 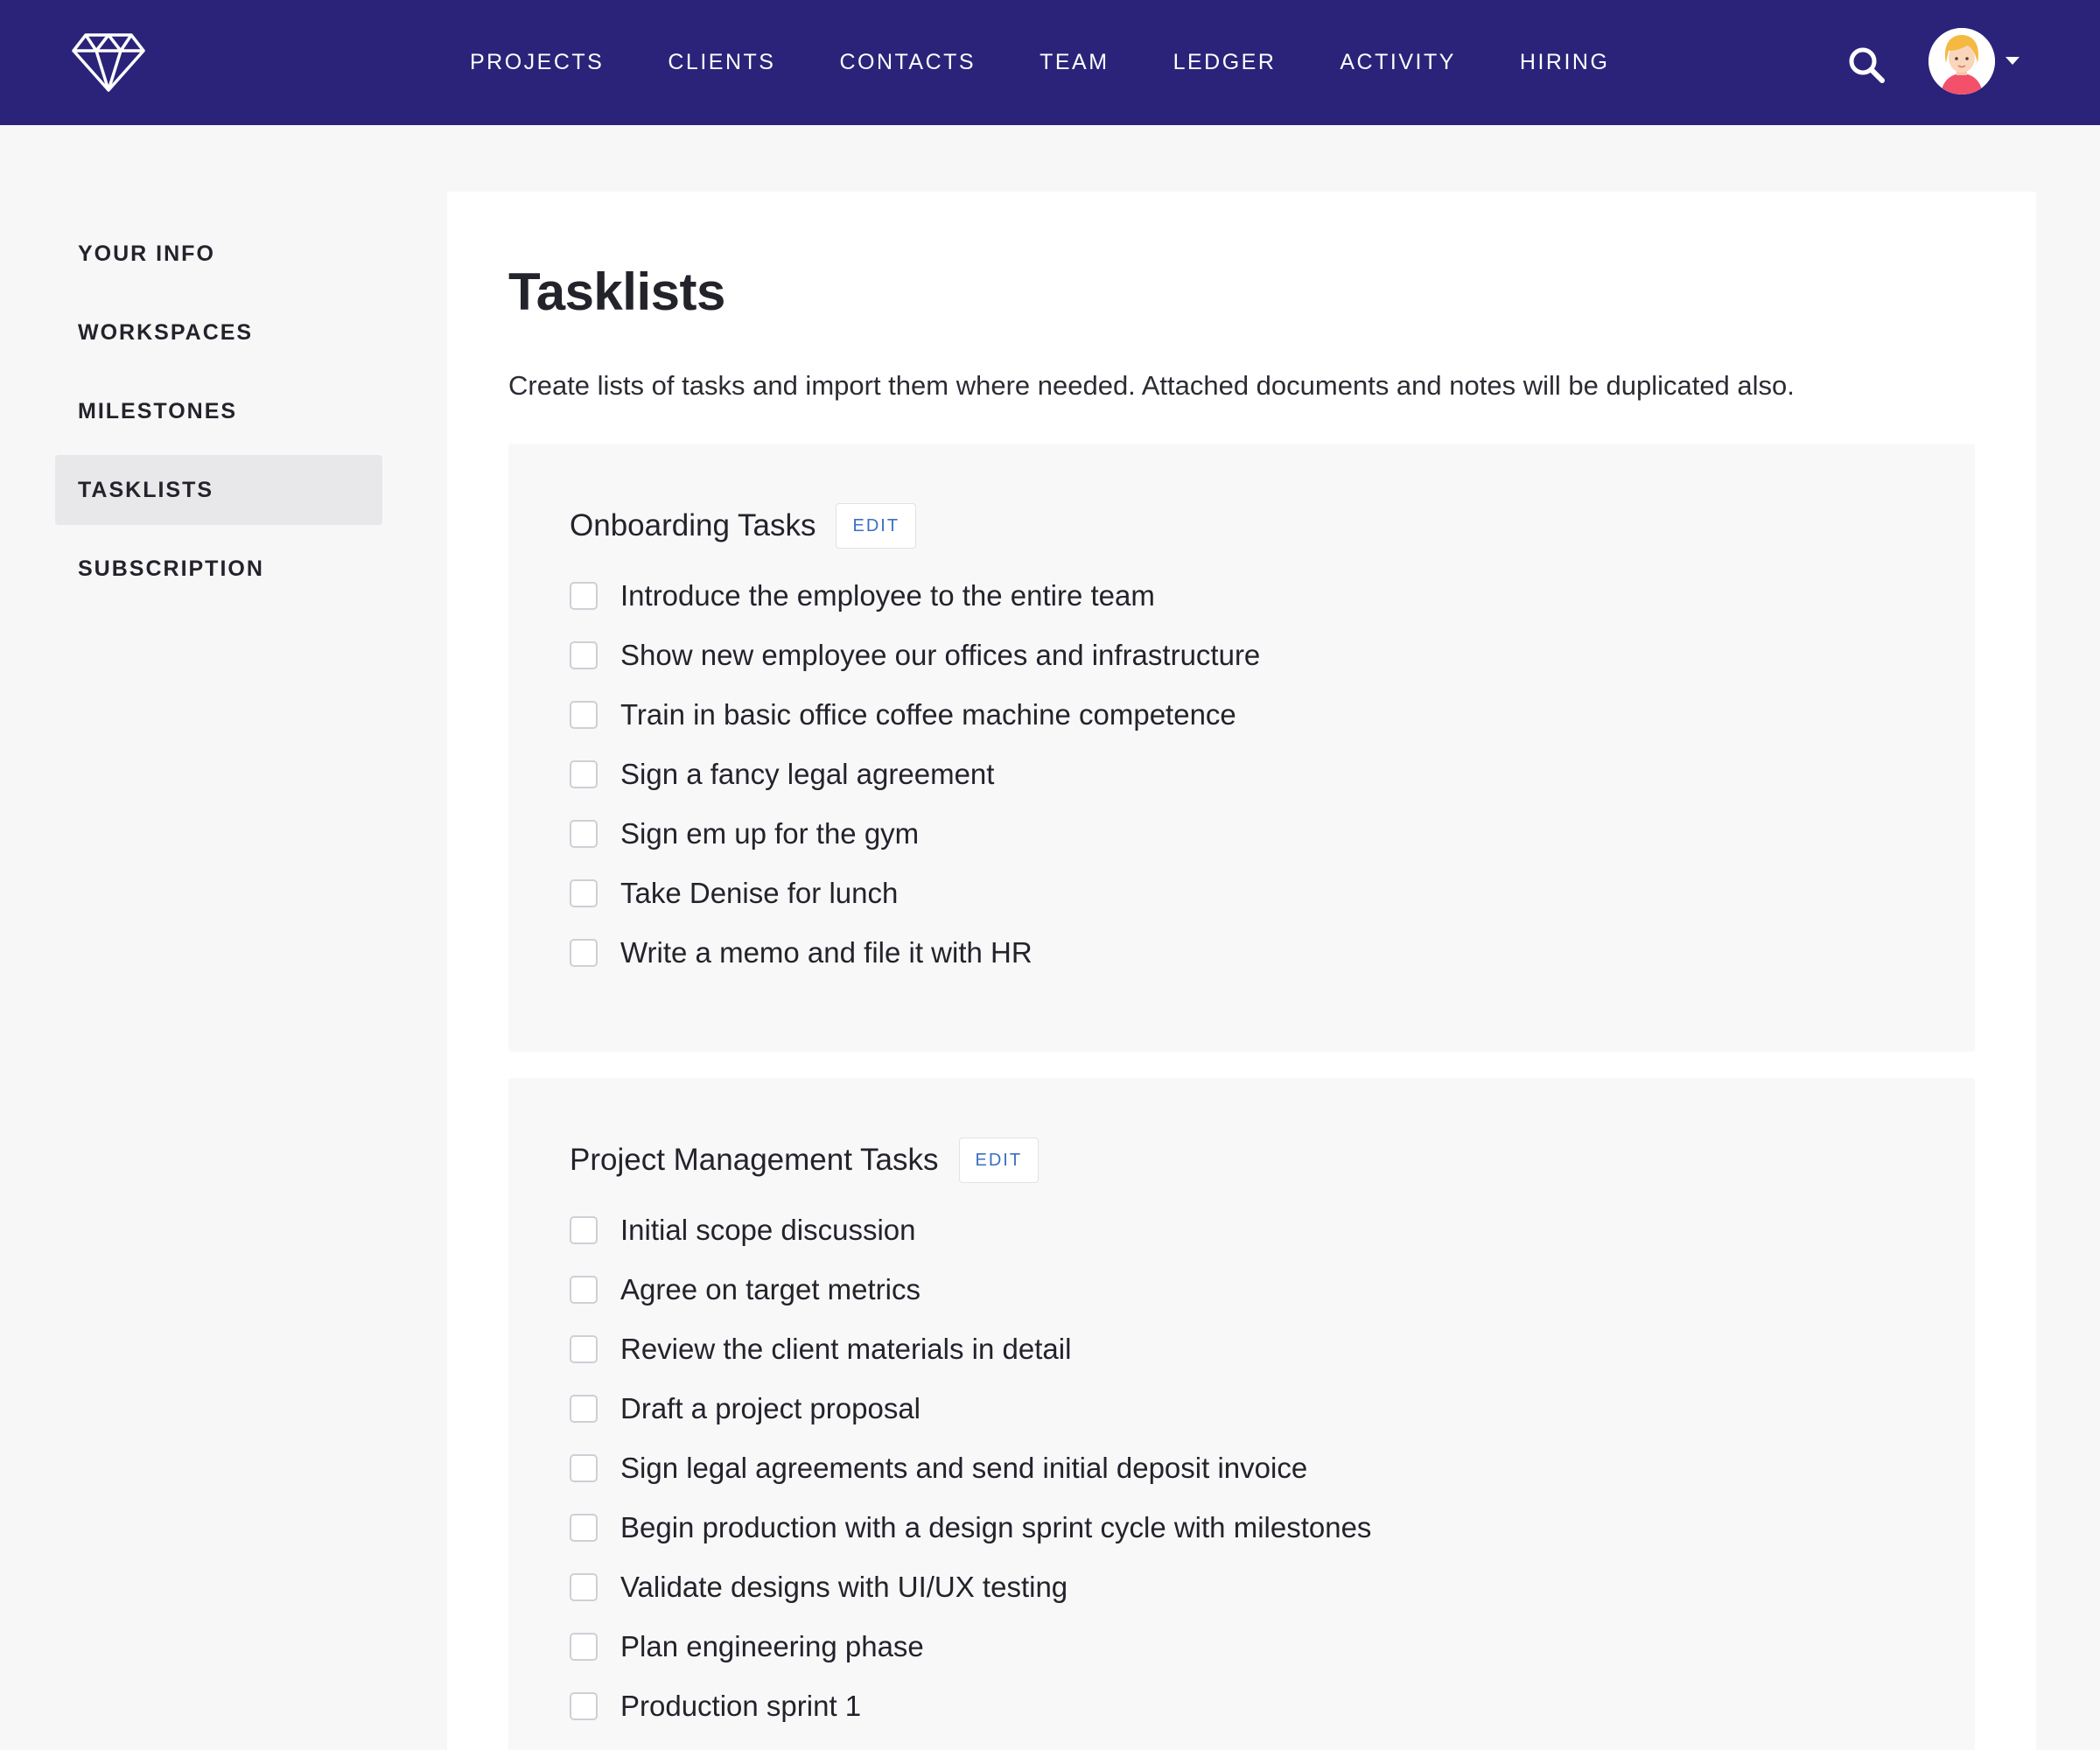 I want to click on task-label: Validate designs with UI/UX testing, so click(x=844, y=1587).